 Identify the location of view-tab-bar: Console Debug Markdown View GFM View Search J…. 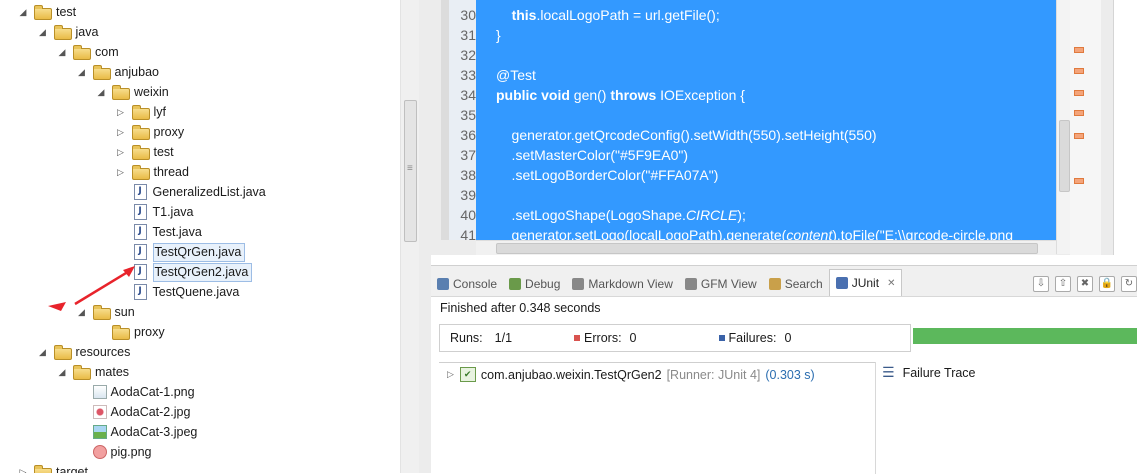
(784, 281).